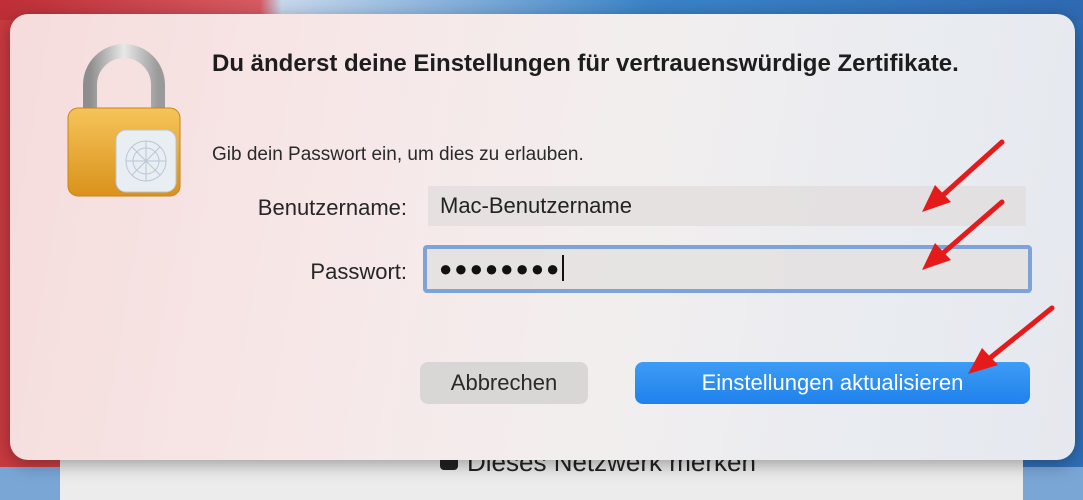 Image resolution: width=1083 pixels, height=500 pixels. Describe the element at coordinates (500, 268) in the screenshot. I see `password-masked-value: ●●●●●●●●` at that location.